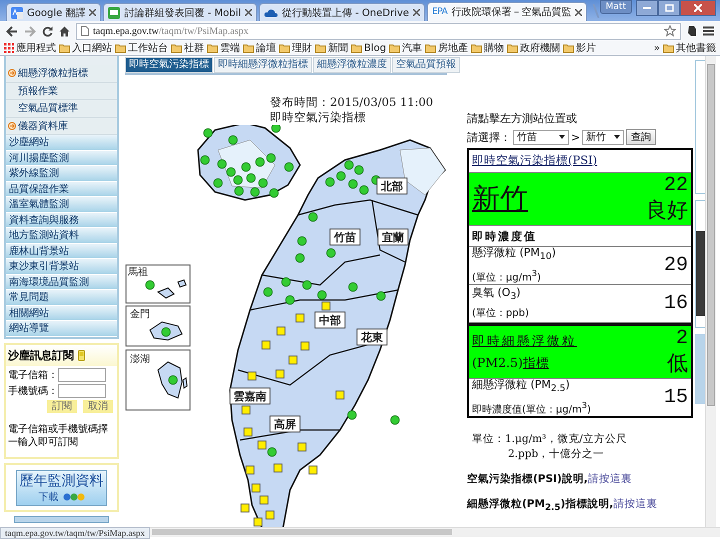 Image resolution: width=720 pixels, height=540 pixels. Describe the element at coordinates (330, 320) in the screenshot. I see `region-label: 中部` at that location.